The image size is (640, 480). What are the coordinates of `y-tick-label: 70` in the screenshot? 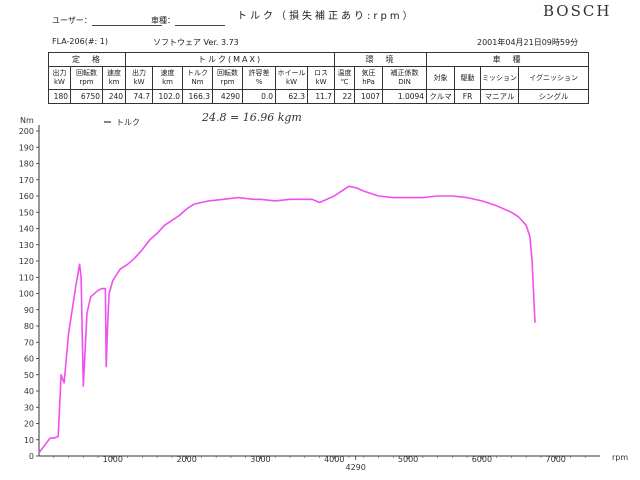 It's located at (29, 342).